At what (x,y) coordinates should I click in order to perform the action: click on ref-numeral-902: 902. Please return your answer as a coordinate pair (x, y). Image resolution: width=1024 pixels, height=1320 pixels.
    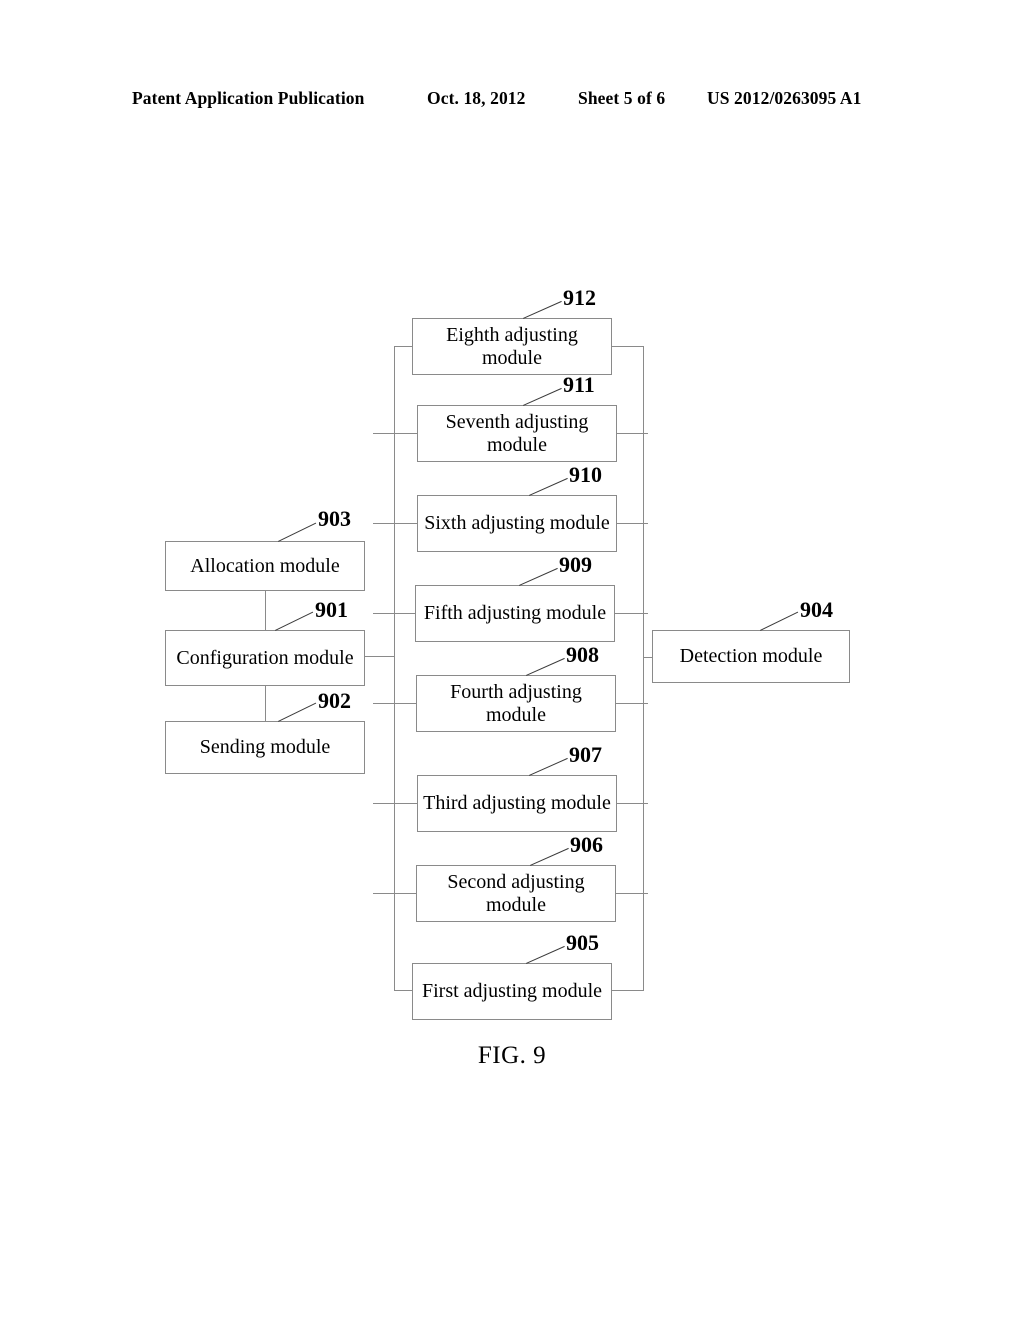
    Looking at the image, I should click on (334, 700).